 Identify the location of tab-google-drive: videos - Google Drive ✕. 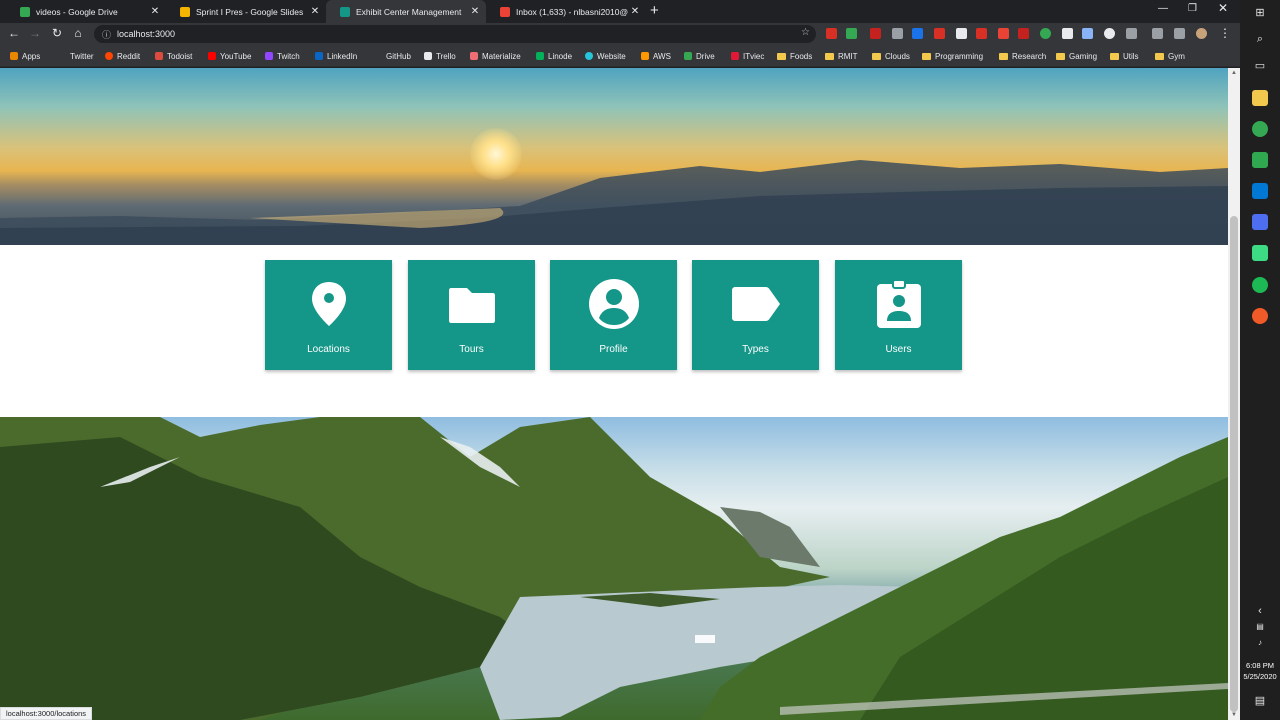
(86, 11).